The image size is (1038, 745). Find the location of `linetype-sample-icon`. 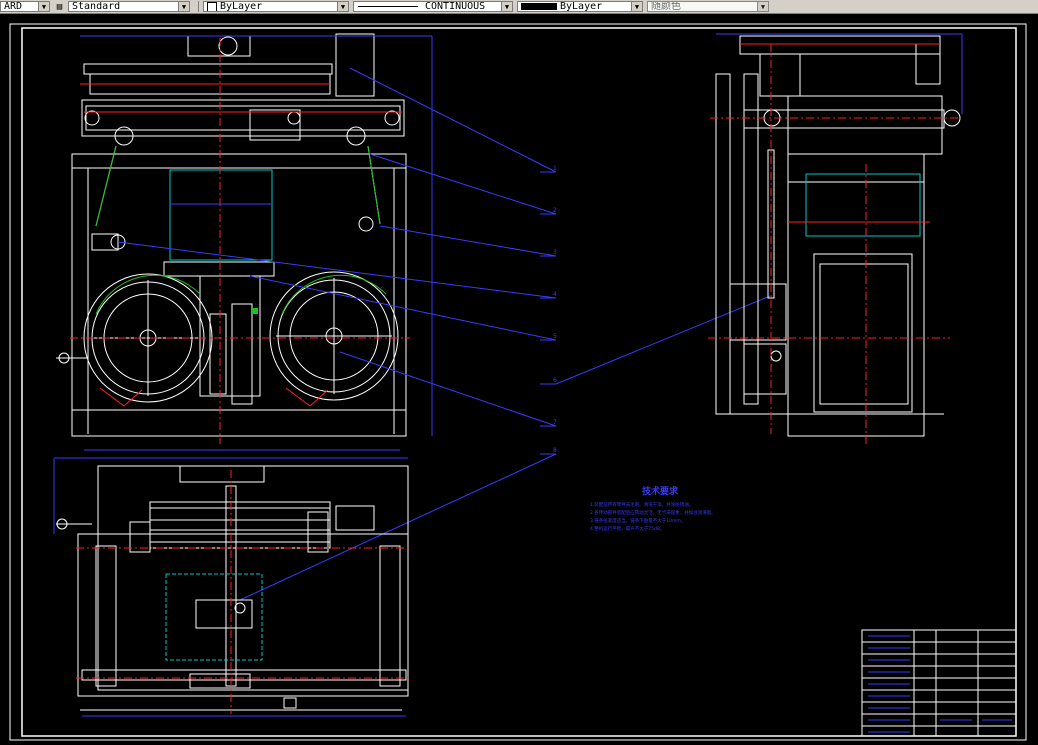

linetype-sample-icon is located at coordinates (388, 6).